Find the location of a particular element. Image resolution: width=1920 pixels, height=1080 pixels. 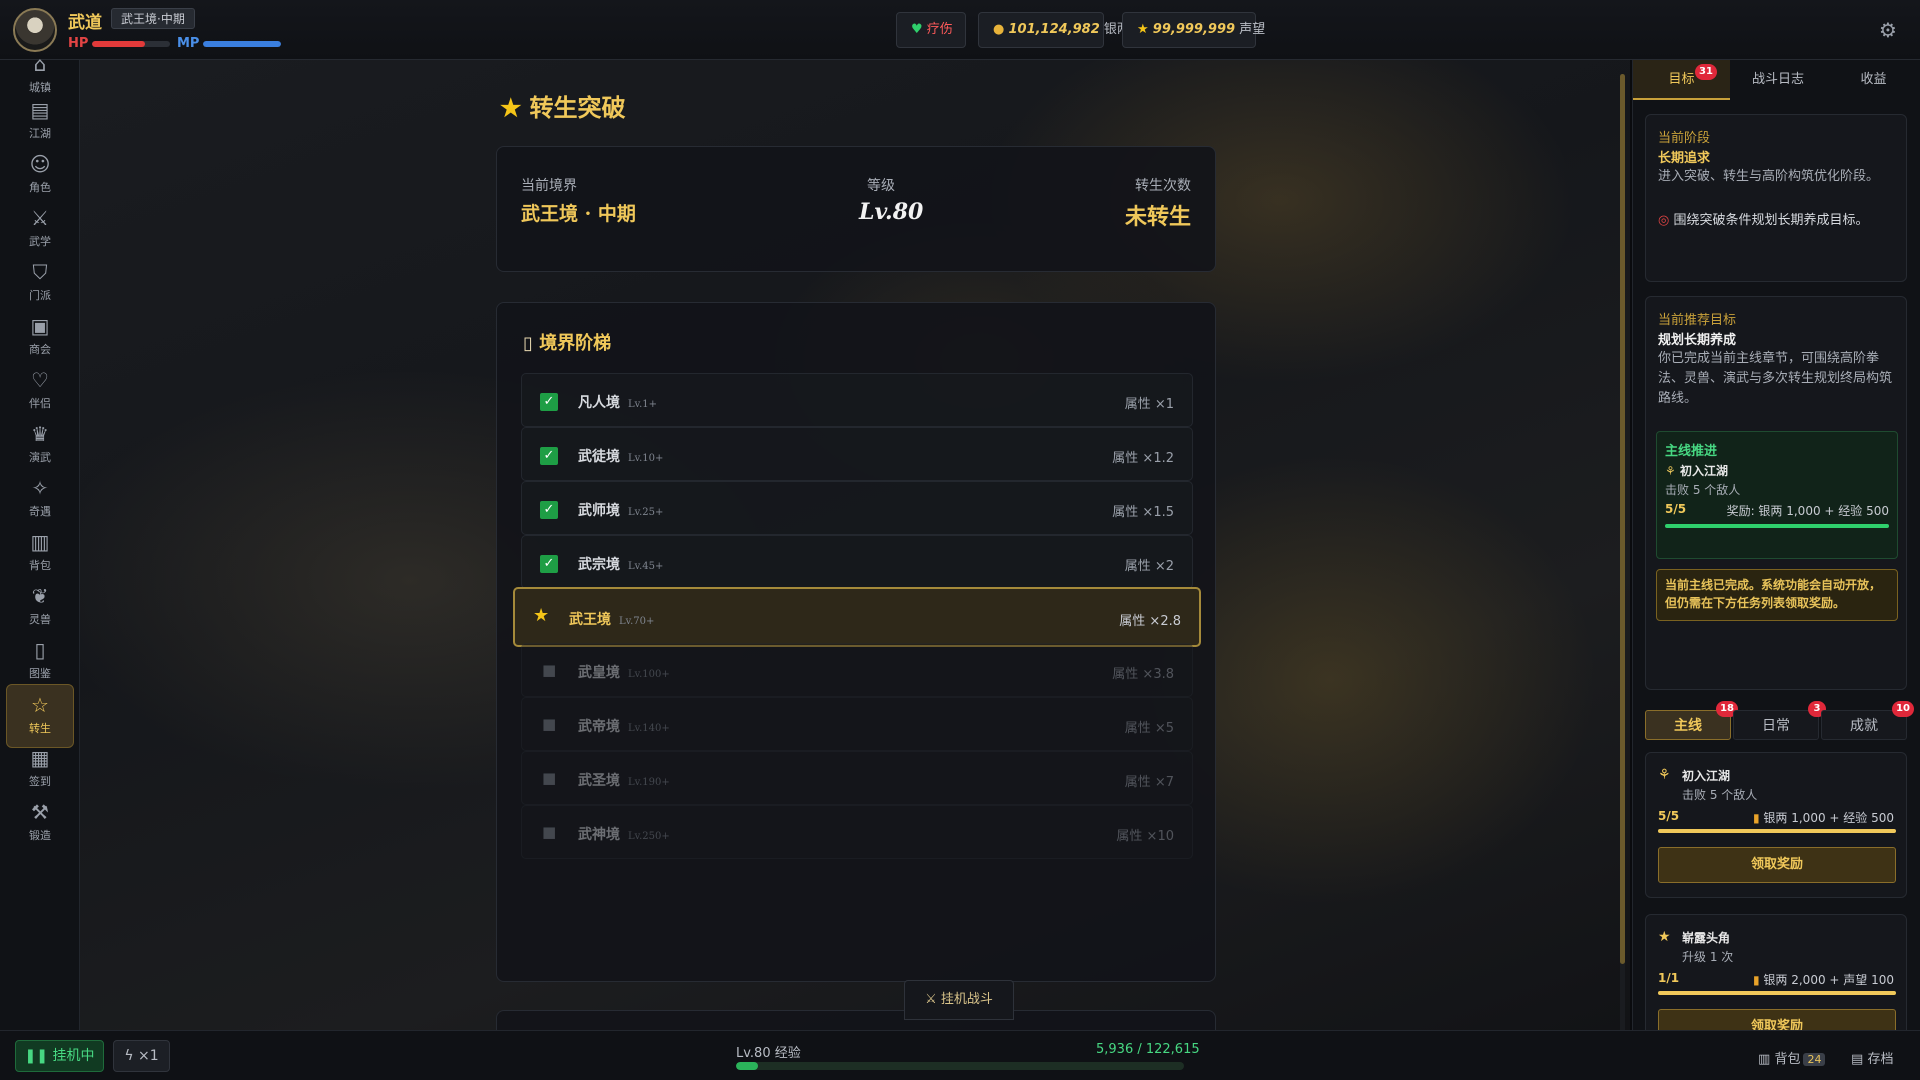

heart-icon: ♥ is located at coordinates (917, 29).